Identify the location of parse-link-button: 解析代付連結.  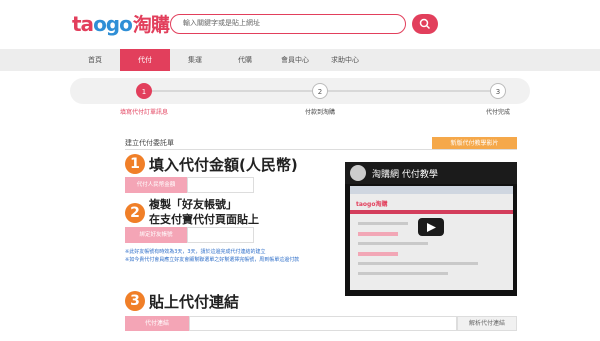
(487, 323).